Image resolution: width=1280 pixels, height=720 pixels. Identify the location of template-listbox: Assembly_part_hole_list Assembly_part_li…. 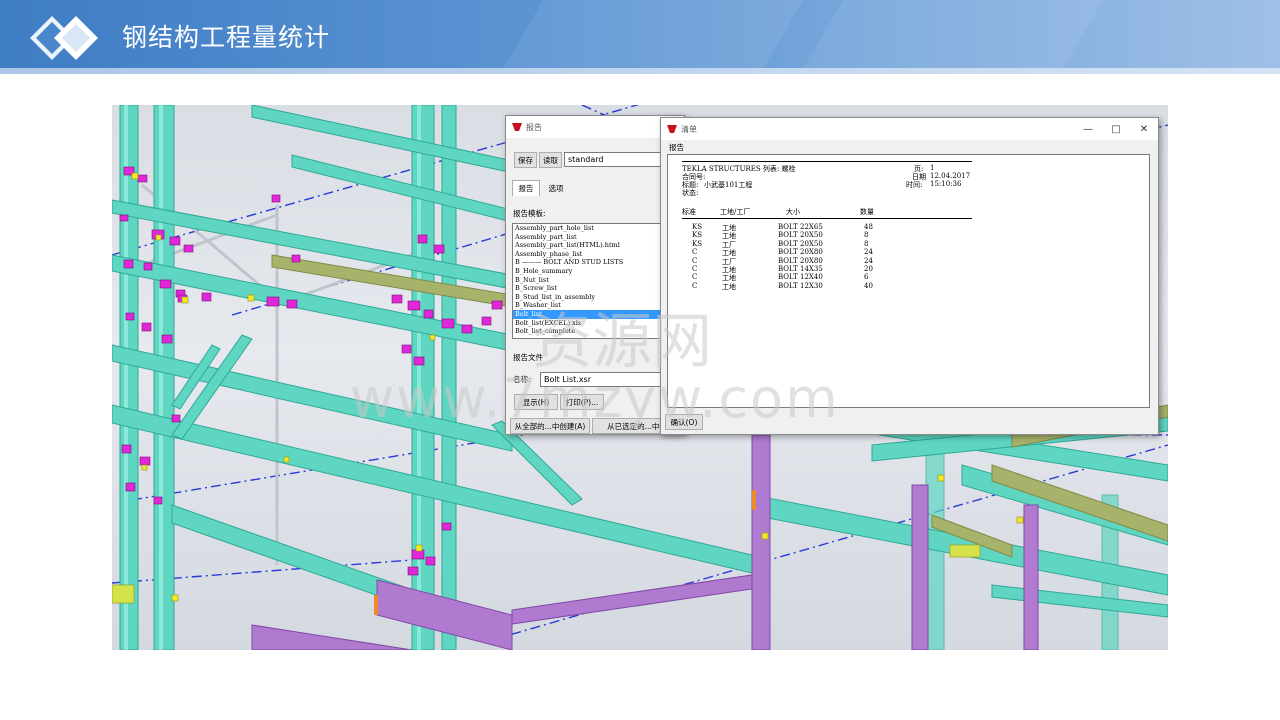
(598, 281).